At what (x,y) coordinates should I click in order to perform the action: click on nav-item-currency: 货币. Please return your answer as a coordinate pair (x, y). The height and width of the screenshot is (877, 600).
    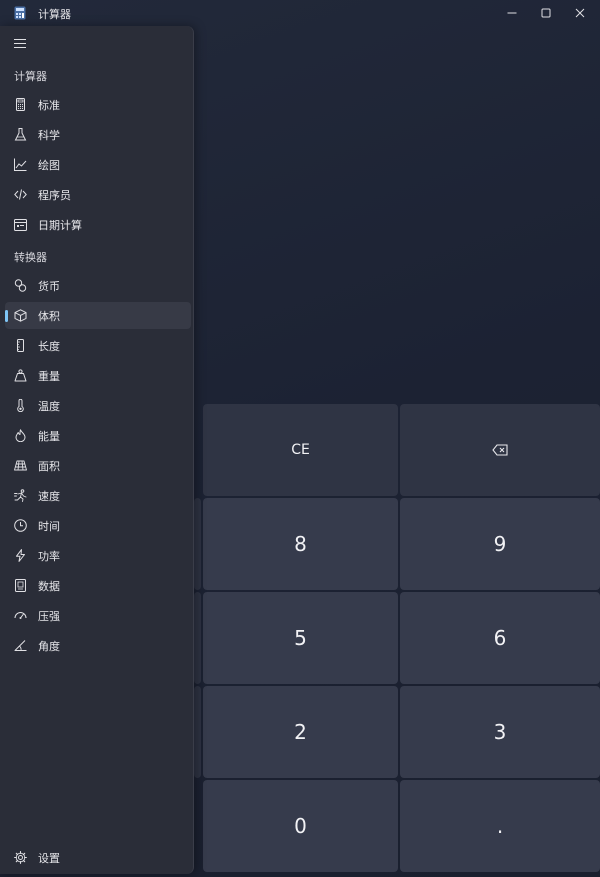
    Looking at the image, I should click on (98, 285).